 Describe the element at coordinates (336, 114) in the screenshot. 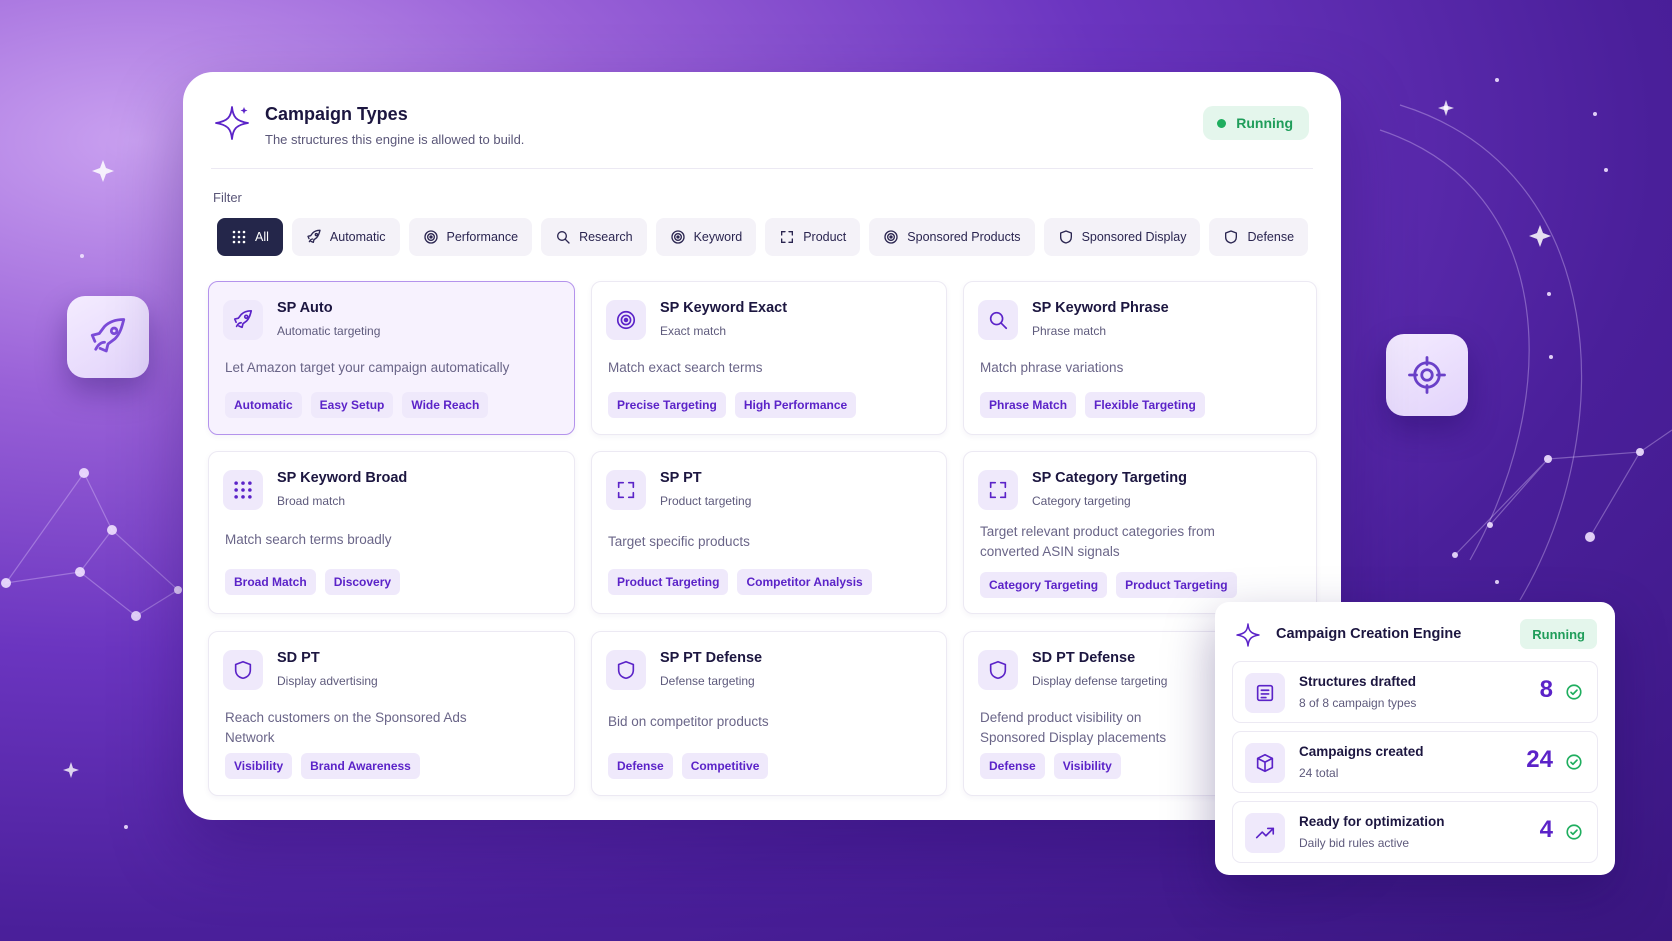

I see `page-title: Campaign Types` at that location.